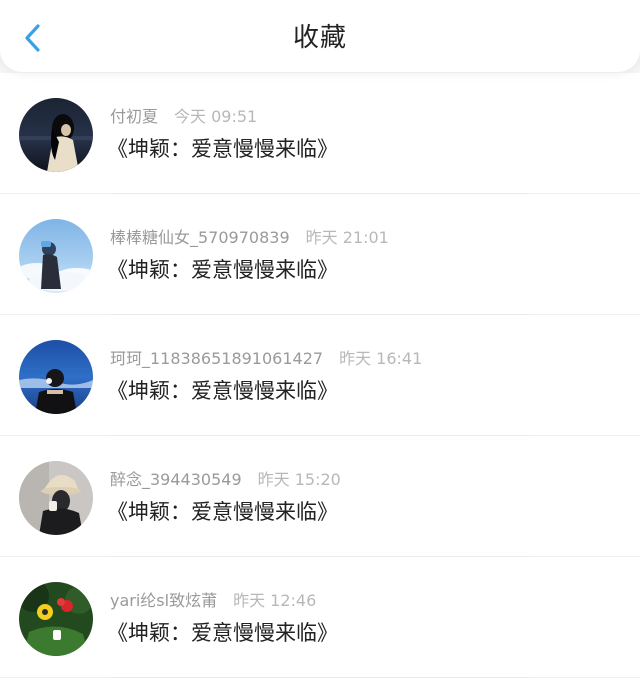 The height and width of the screenshot is (678, 640). I want to click on username: 付初夏, so click(134, 116).